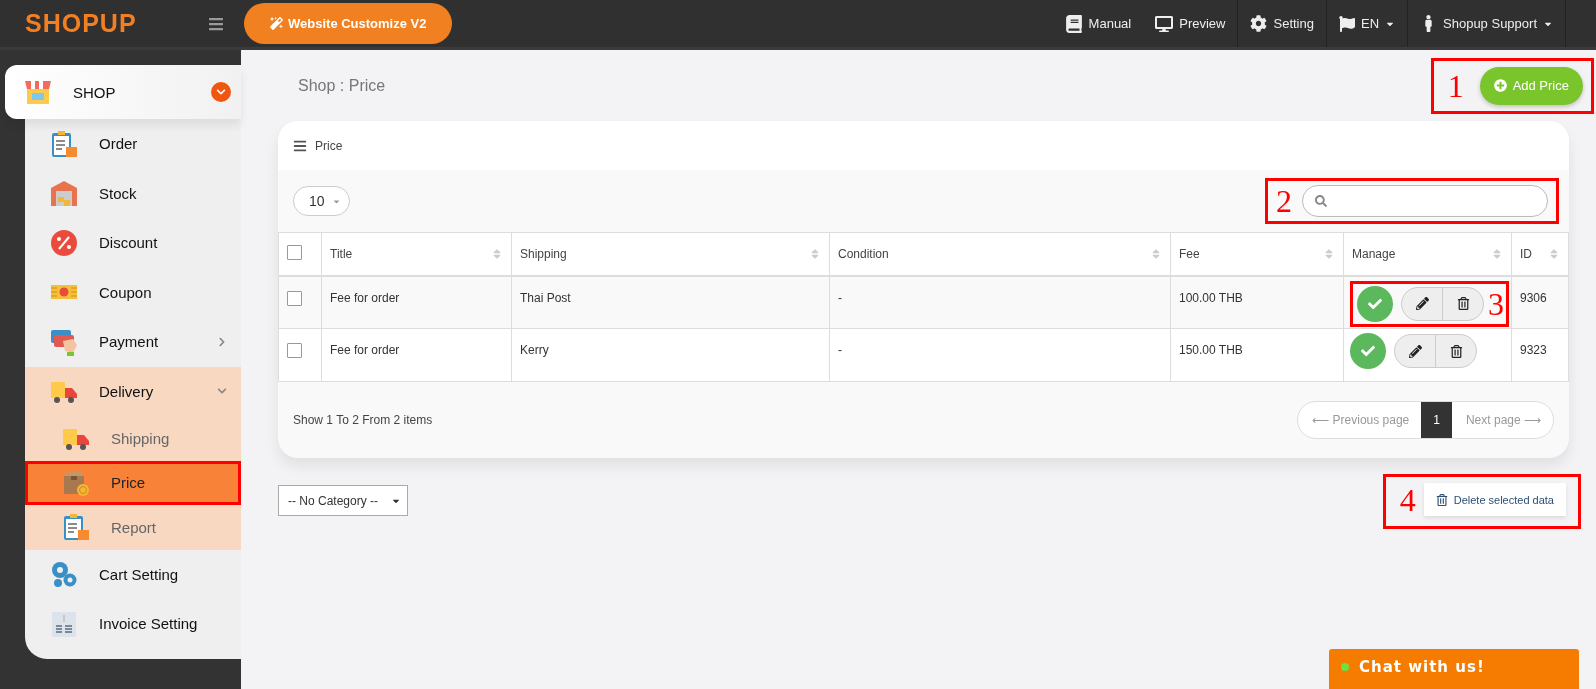 This screenshot has height=689, width=1596. What do you see at coordinates (1257, 355) in the screenshot?
I see `table-cell: 150.00 THB` at bounding box center [1257, 355].